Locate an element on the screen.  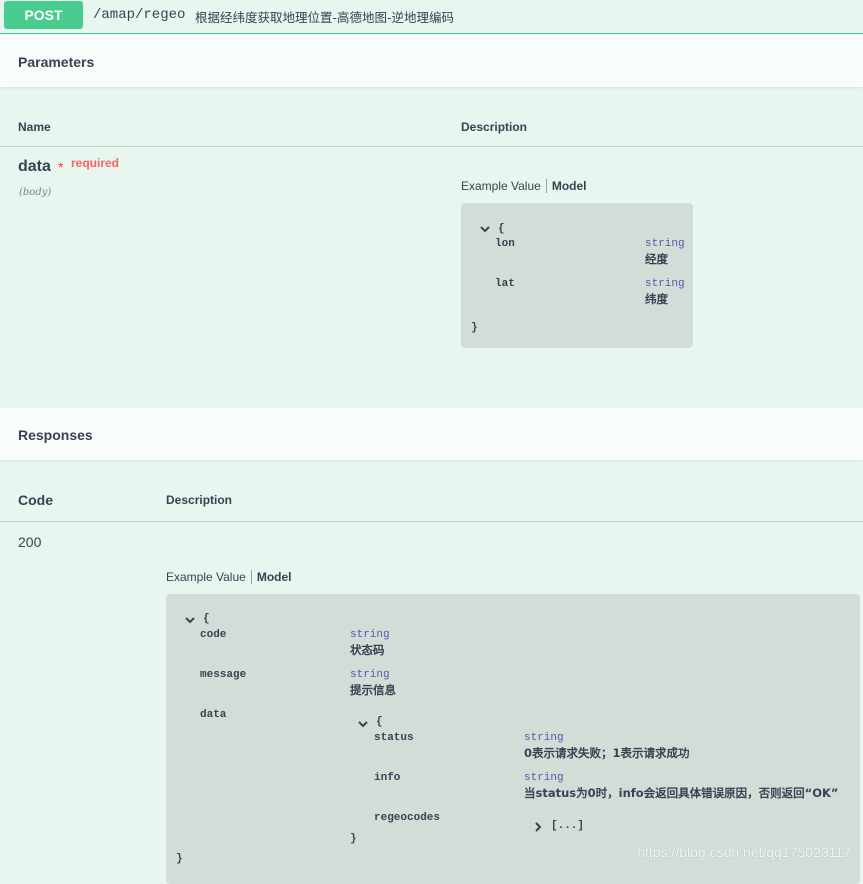
model-field-name: lat is located at coordinates (505, 284).